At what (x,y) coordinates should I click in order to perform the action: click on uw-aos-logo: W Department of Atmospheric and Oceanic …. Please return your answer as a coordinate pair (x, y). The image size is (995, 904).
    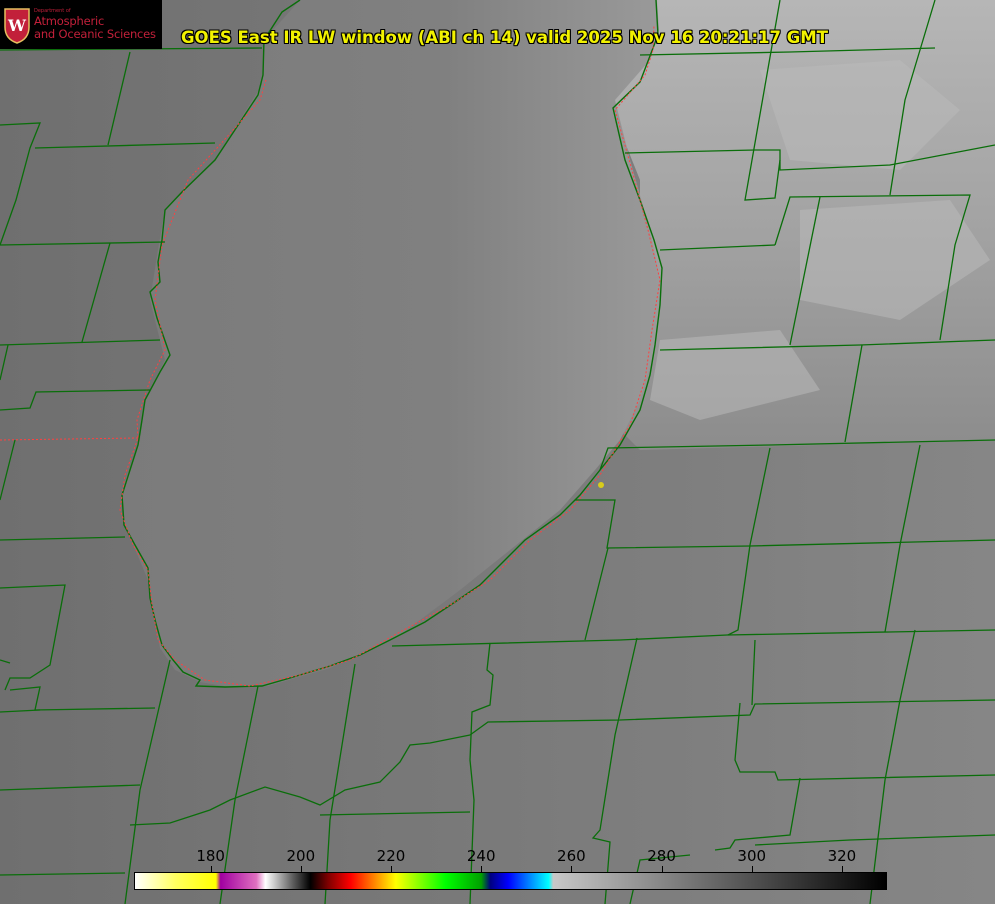
    Looking at the image, I should click on (81, 24).